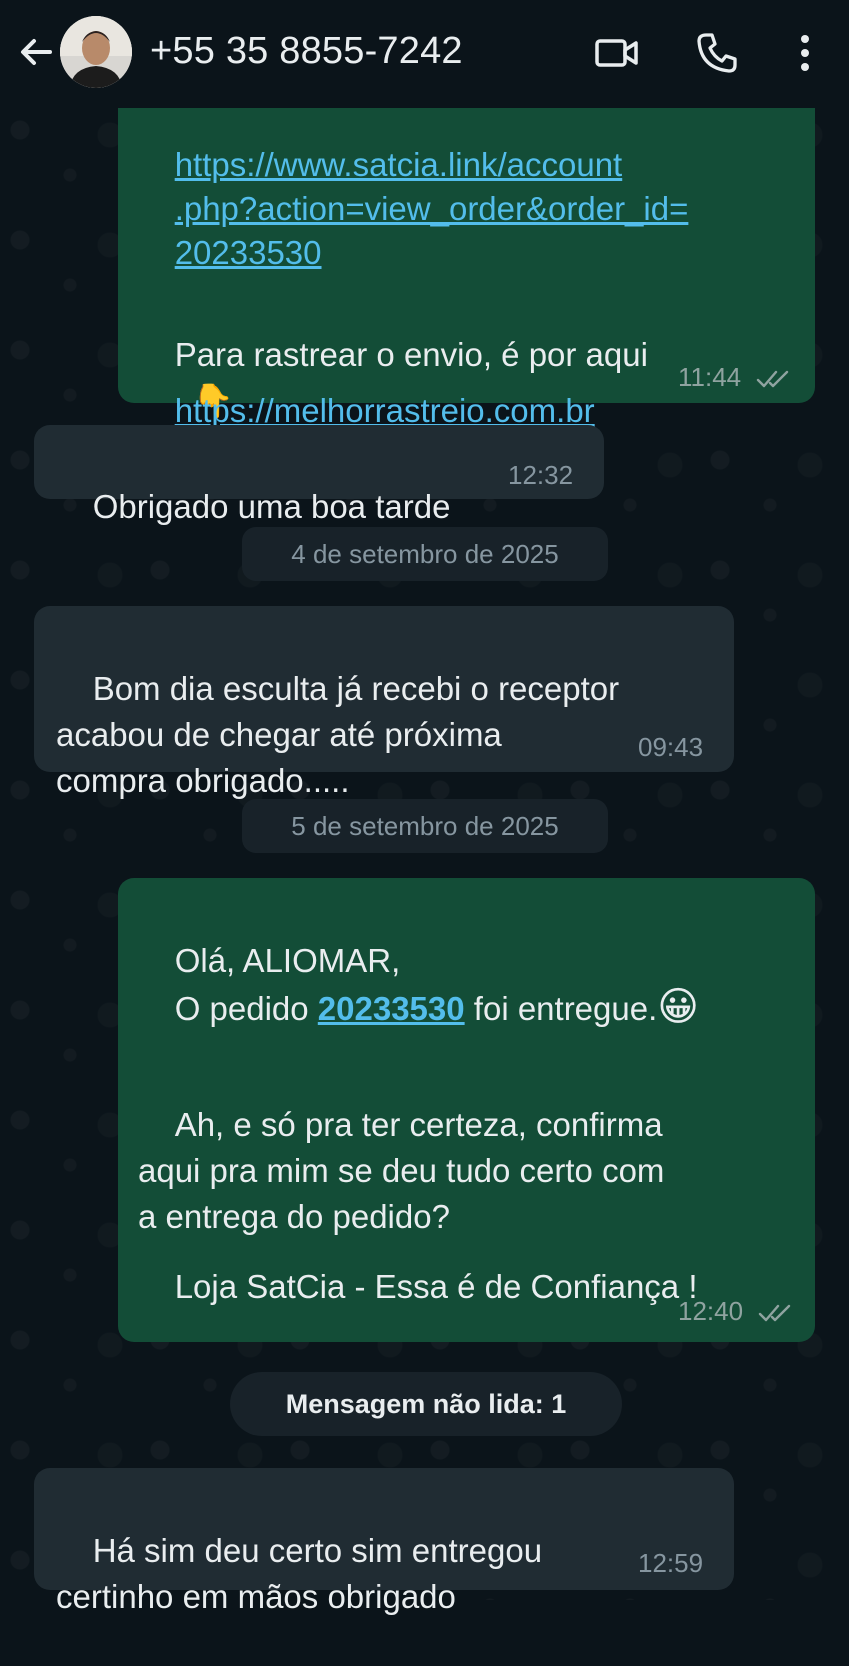 This screenshot has height=1666, width=849. What do you see at coordinates (805, 53) in the screenshot?
I see `more-vert-icon` at bounding box center [805, 53].